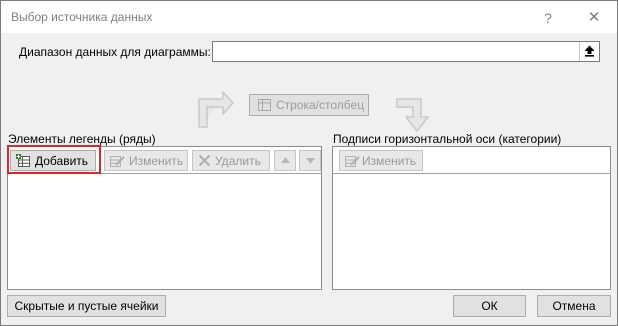 The height and width of the screenshot is (326, 618). I want to click on edit-categories-button: Изменить, so click(381, 160).